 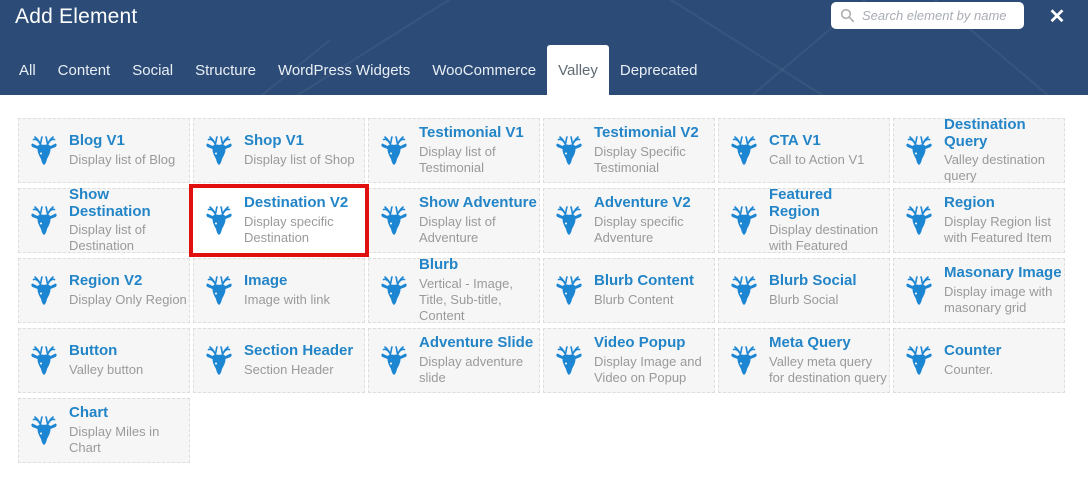 I want to click on element-card-blog-v1: Blog V1 Display list of Blog, so click(x=104, y=150).